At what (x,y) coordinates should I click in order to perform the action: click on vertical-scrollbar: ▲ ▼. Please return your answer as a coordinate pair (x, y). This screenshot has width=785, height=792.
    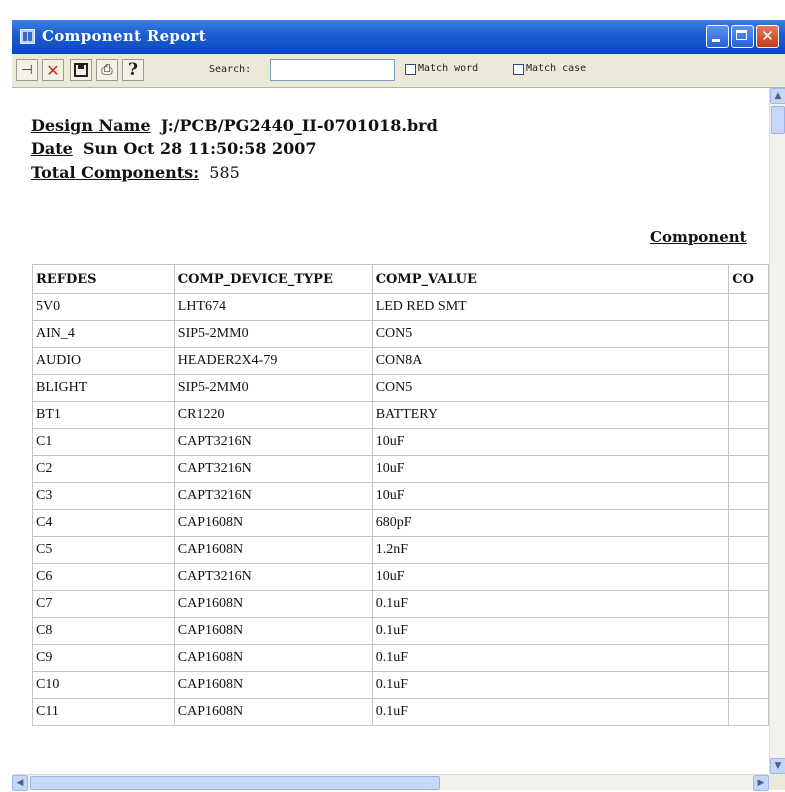
    Looking at the image, I should click on (777, 431).